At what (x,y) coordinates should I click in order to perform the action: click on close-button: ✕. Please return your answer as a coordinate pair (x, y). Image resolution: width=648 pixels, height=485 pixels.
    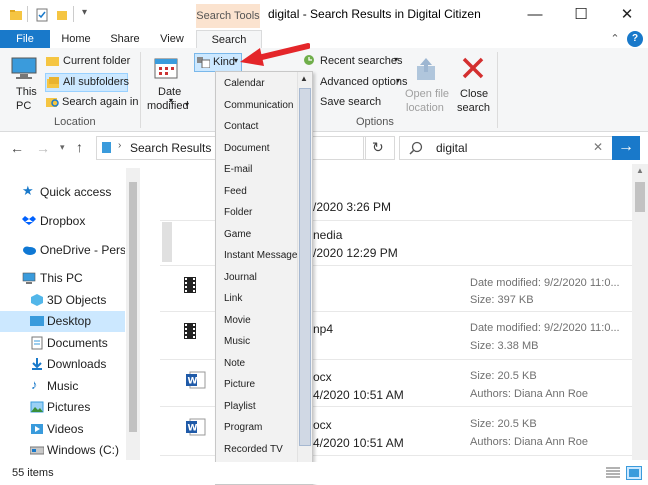
    Looking at the image, I should click on (626, 15).